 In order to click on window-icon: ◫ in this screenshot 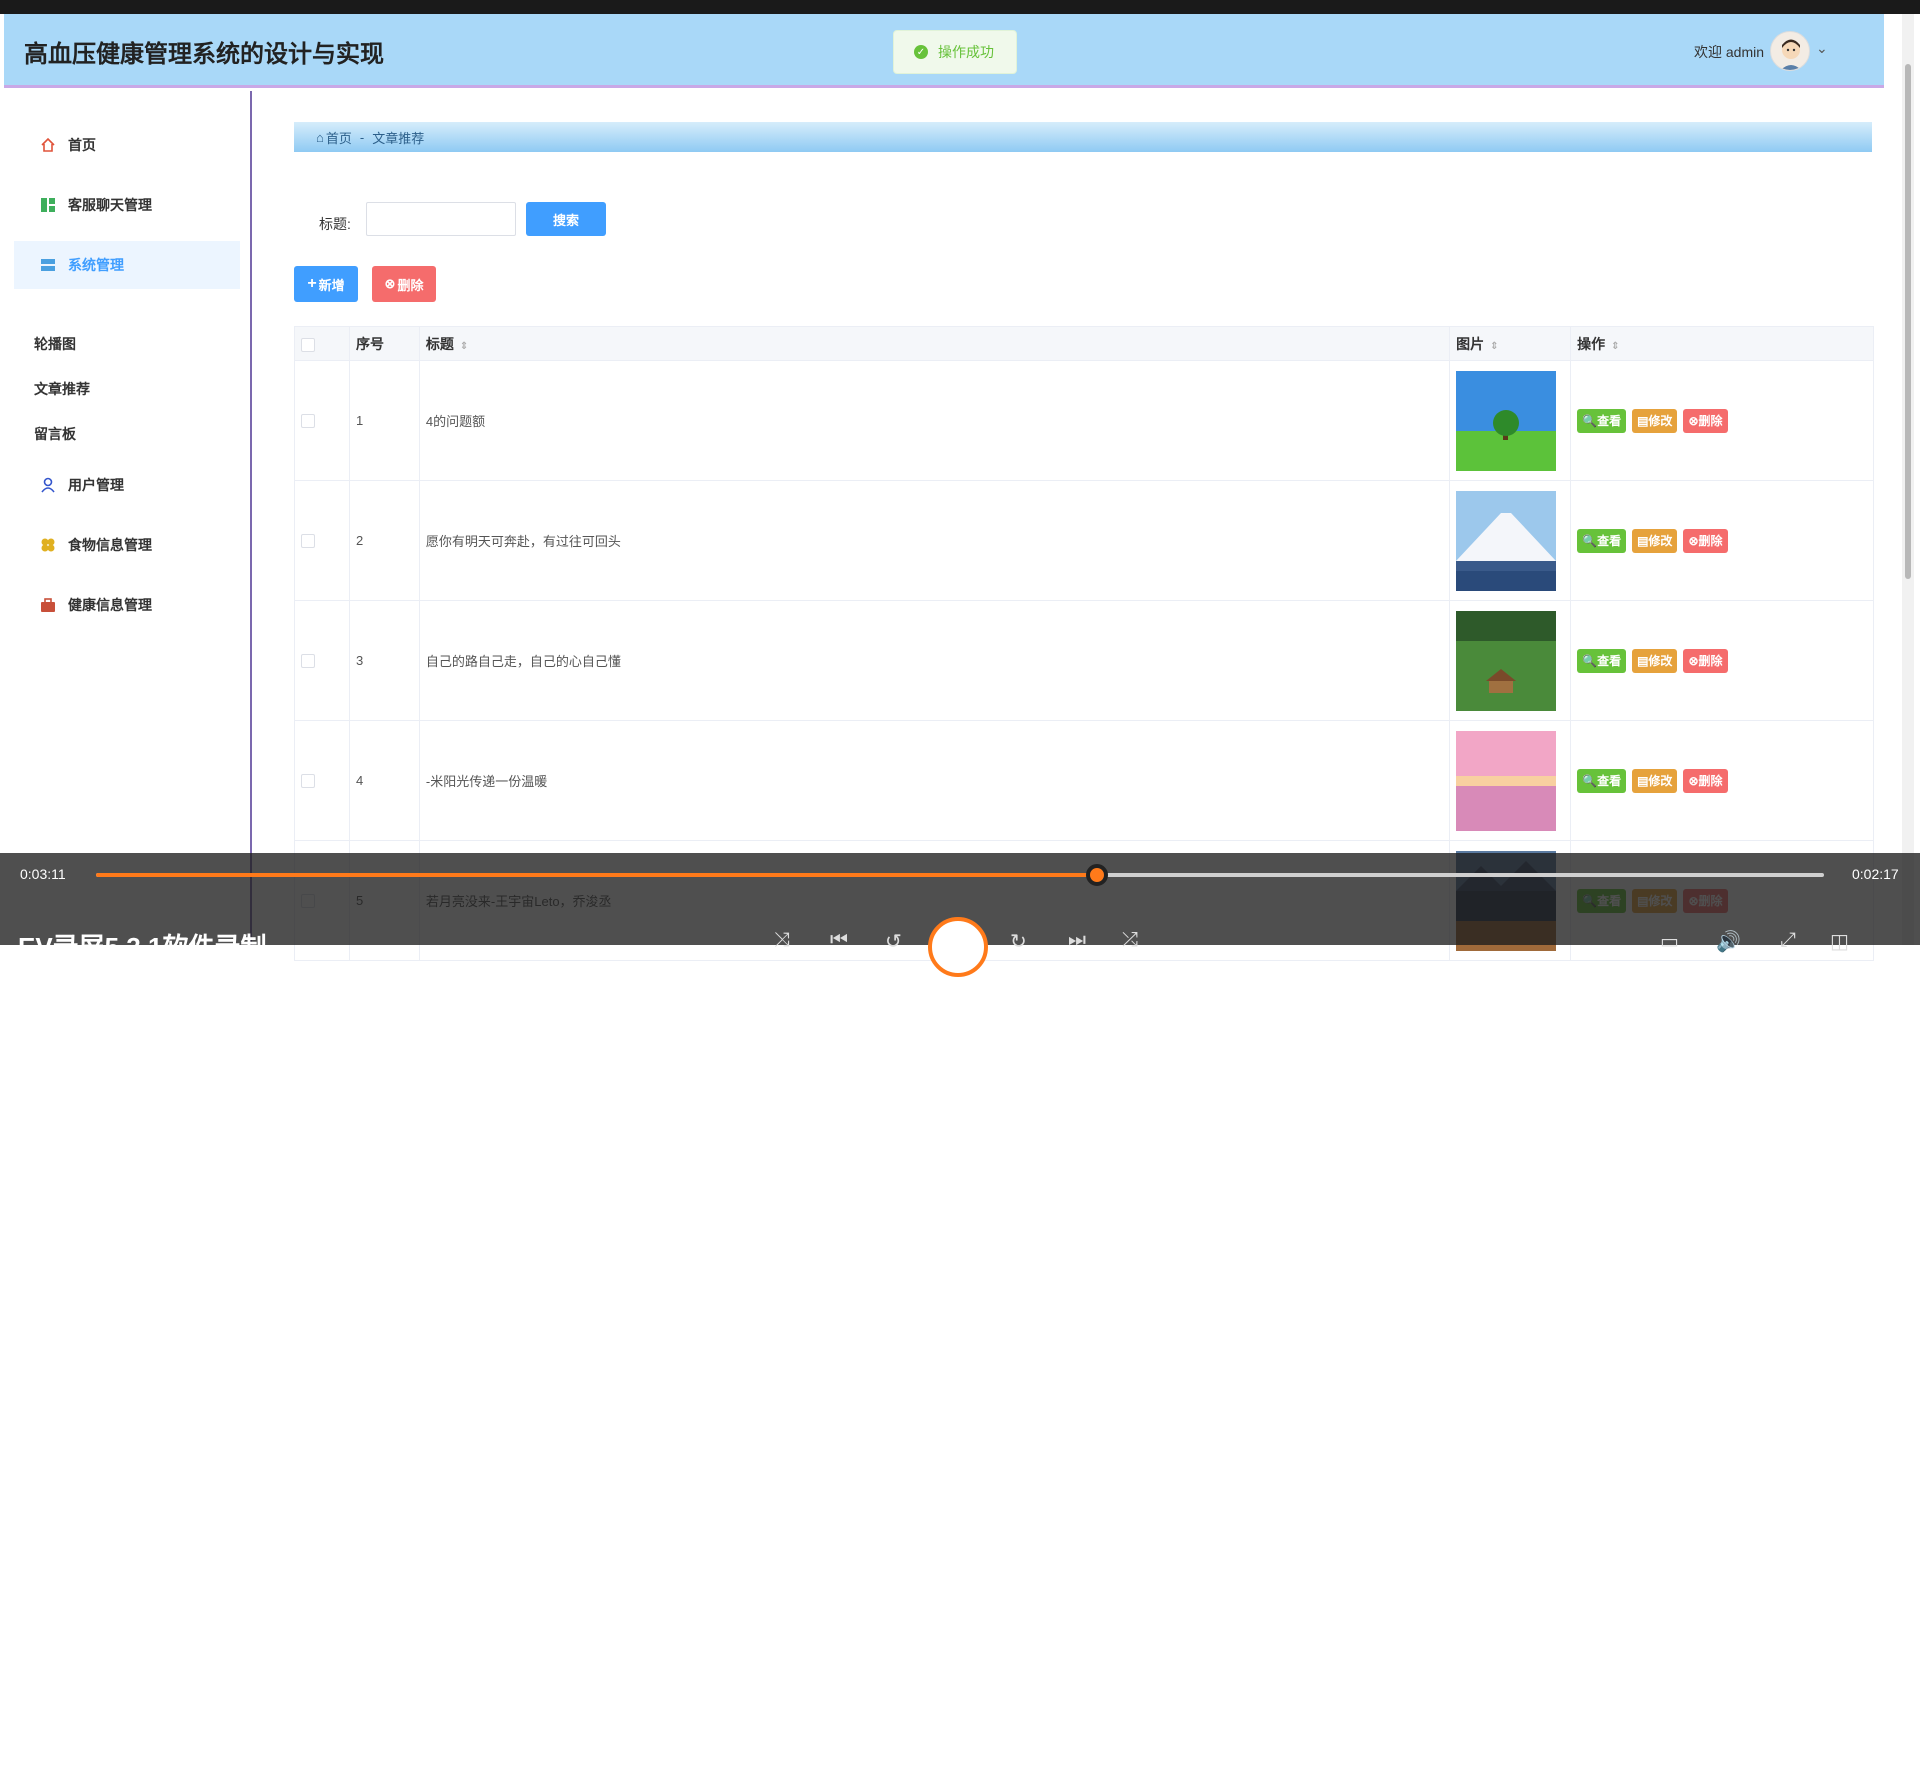, I will do `click(1839, 941)`.